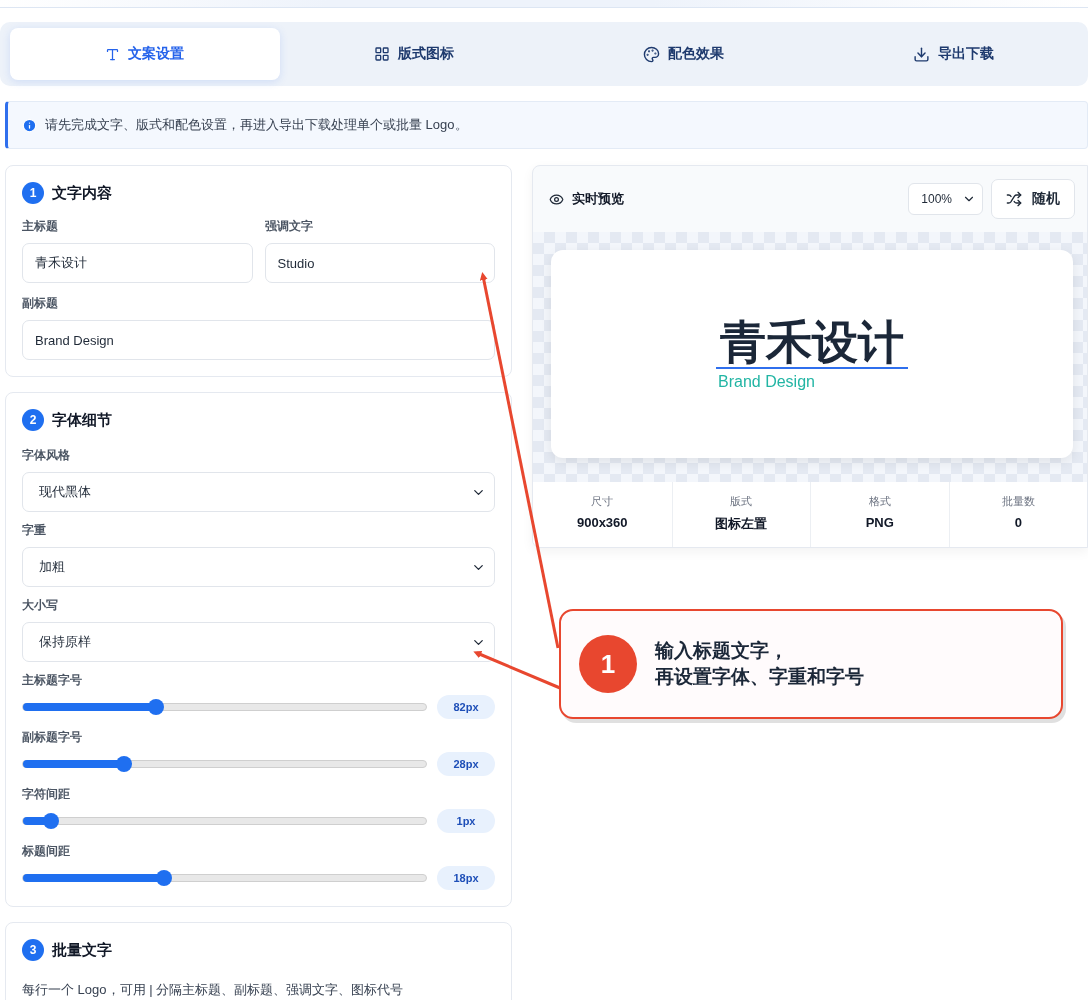 The width and height of the screenshot is (1088, 1000). Describe the element at coordinates (213, 990) in the screenshot. I see `hint-text: 每行一个 Logo，可用 | 分隔主标题、副标题、强调文字、图标代号` at that location.